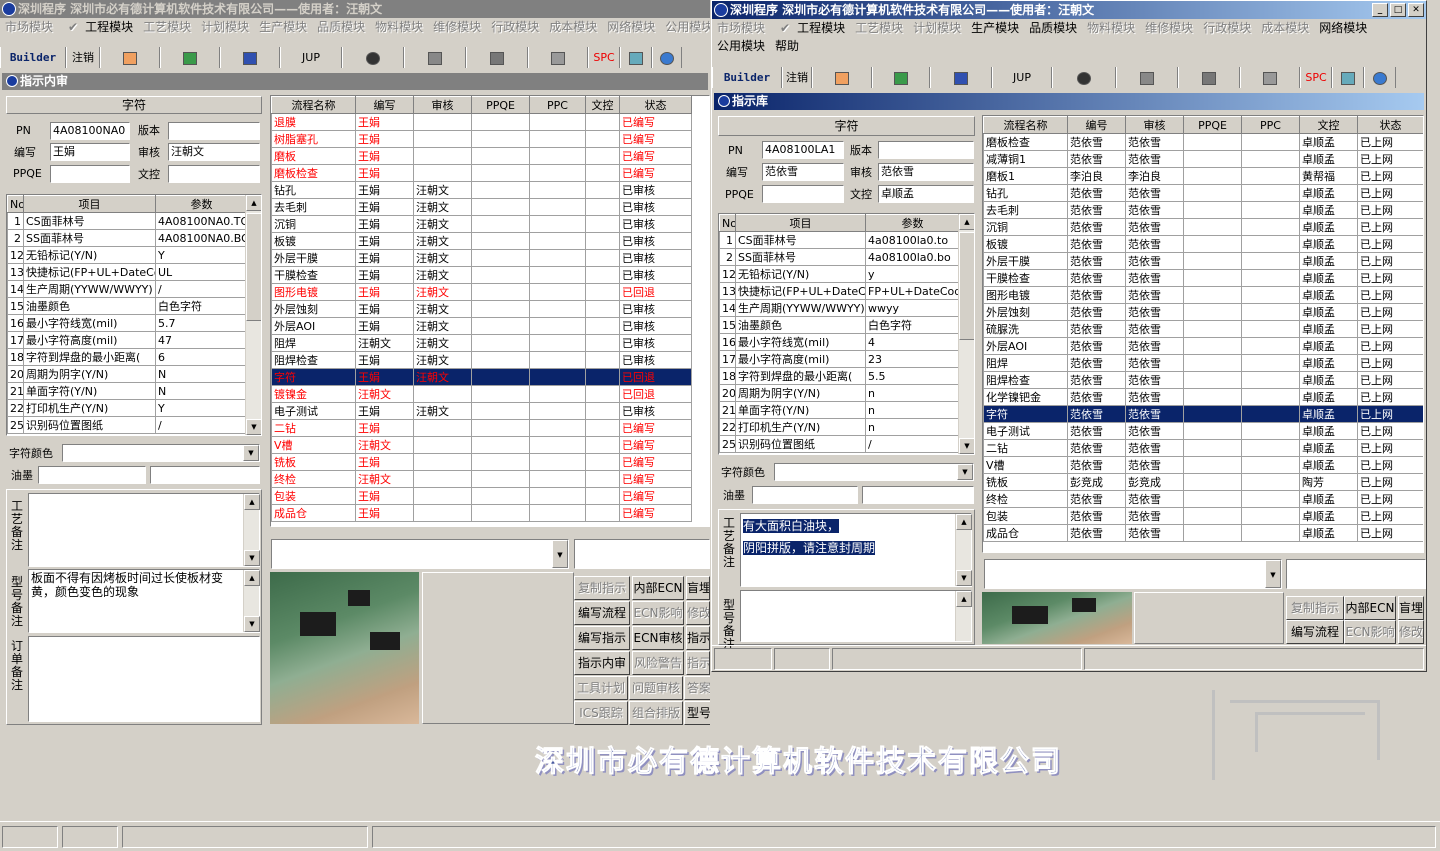 This screenshot has height=851, width=1440. What do you see at coordinates (602, 663) in the screenshot?
I see `action-button: 指示内审` at bounding box center [602, 663].